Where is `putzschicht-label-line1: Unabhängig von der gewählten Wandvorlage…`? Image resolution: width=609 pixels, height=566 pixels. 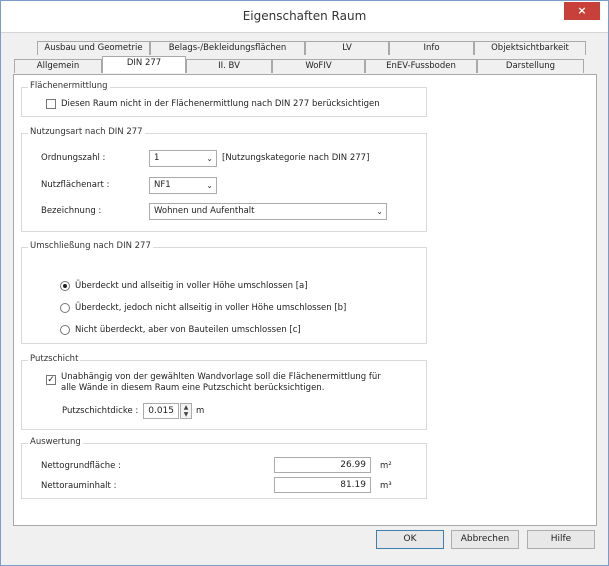
putzschicht-label-line1: Unabhängig von der gewählten Wandvorlage… is located at coordinates (221, 377).